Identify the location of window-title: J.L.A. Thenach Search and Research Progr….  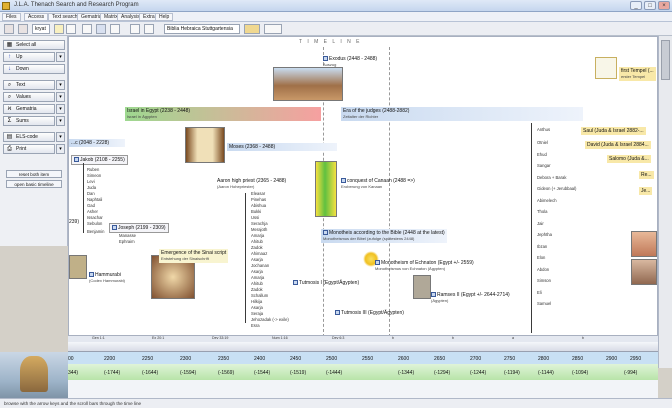
(76, 5).